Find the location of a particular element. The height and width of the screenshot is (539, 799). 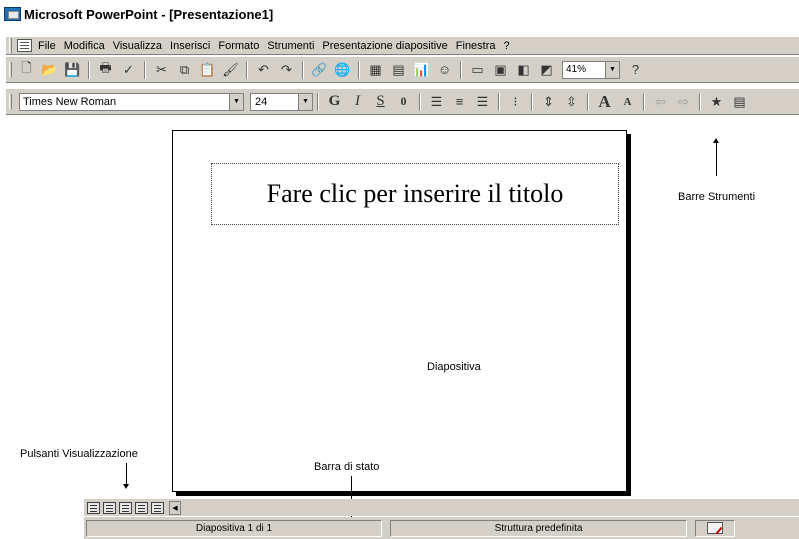

paste-icon: 📋 is located at coordinates (207, 70).